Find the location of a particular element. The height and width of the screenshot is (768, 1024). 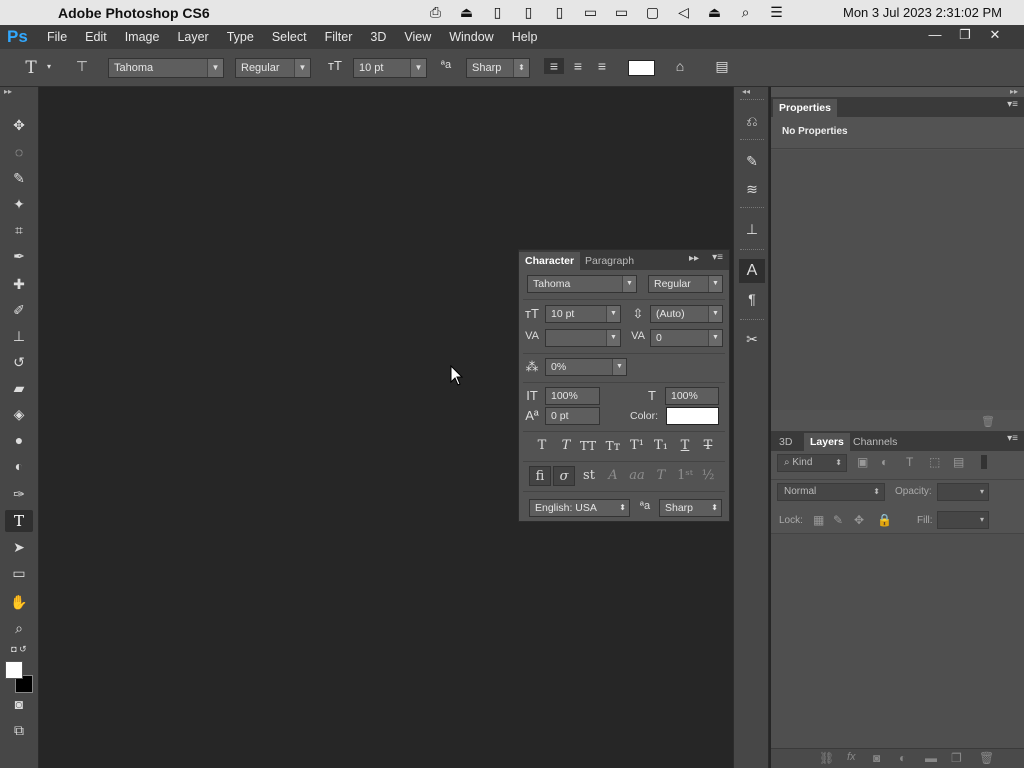

align-left-icon: ≡ is located at coordinates (554, 66).